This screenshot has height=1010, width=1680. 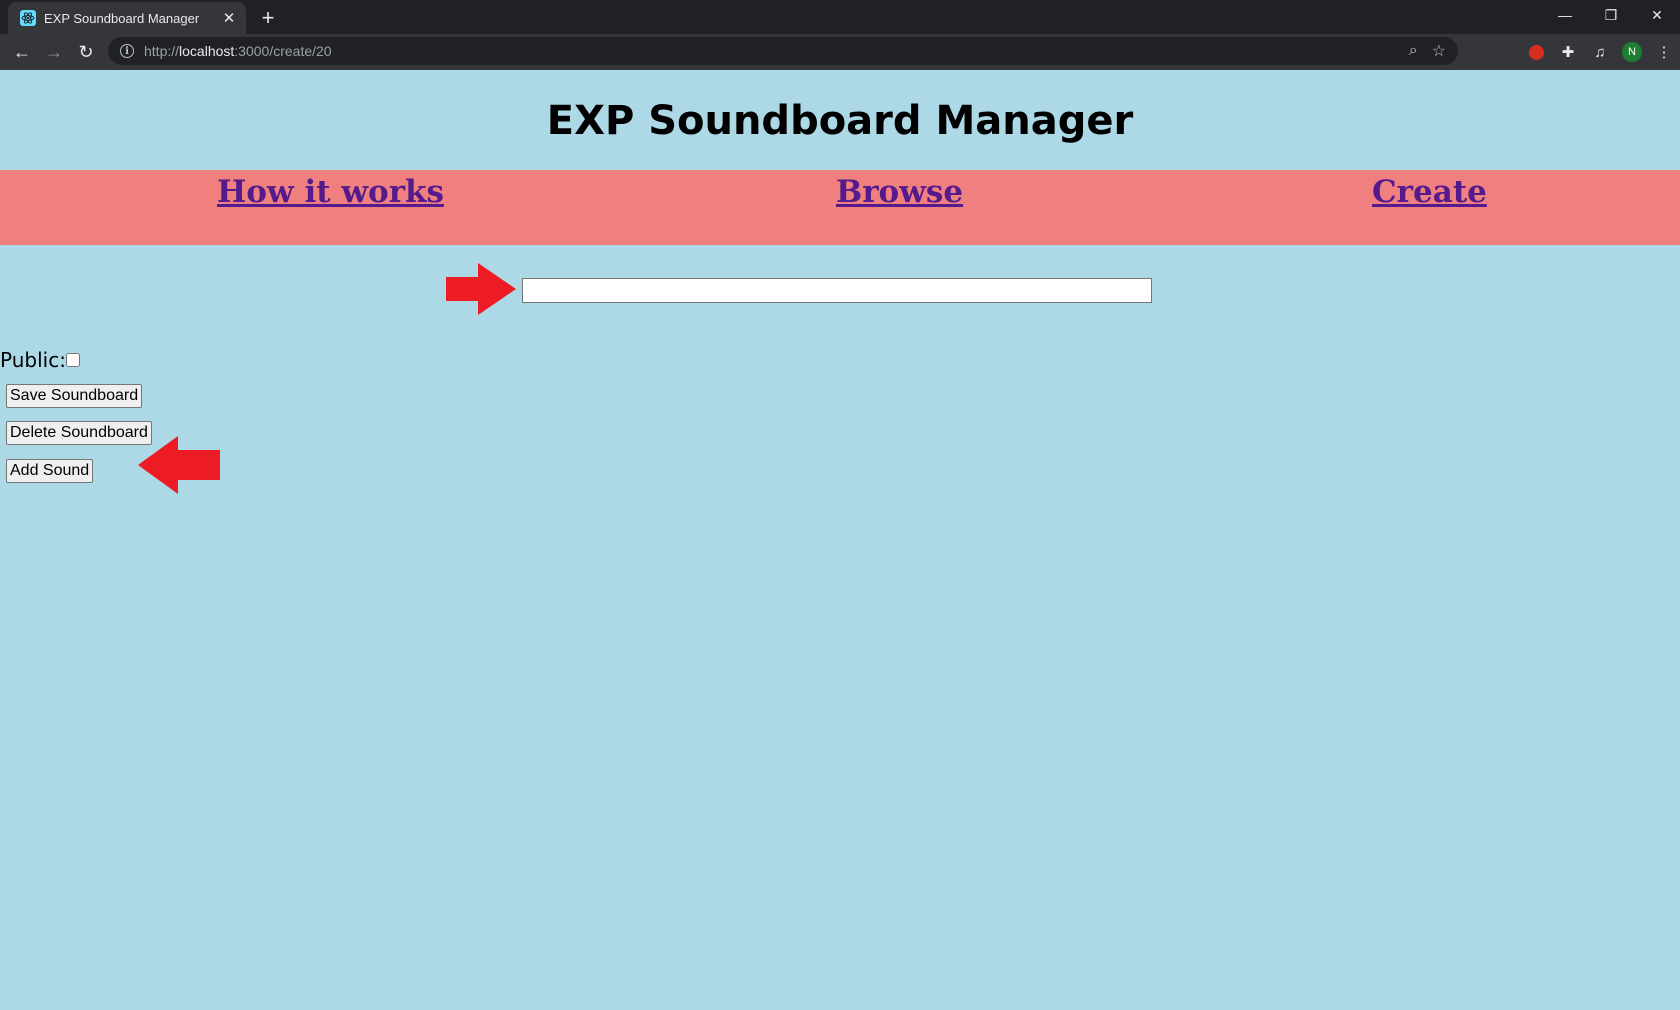 I want to click on profile-avatar: N, so click(x=1632, y=52).